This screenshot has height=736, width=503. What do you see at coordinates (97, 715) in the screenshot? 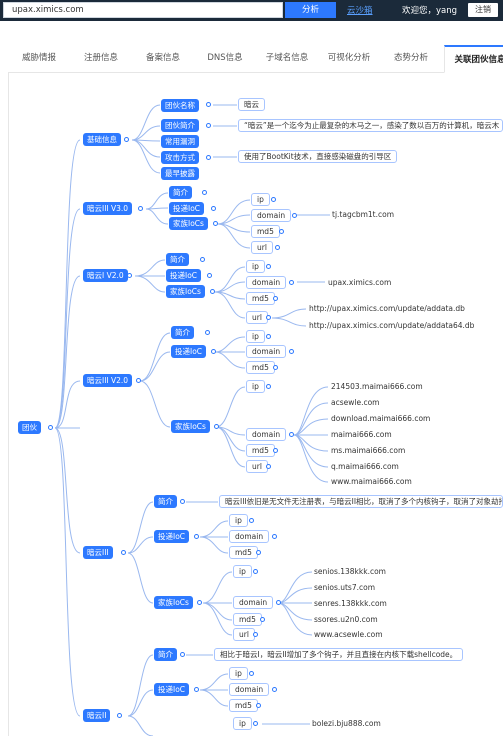
I see `node-a2: 暗云II` at bounding box center [97, 715].